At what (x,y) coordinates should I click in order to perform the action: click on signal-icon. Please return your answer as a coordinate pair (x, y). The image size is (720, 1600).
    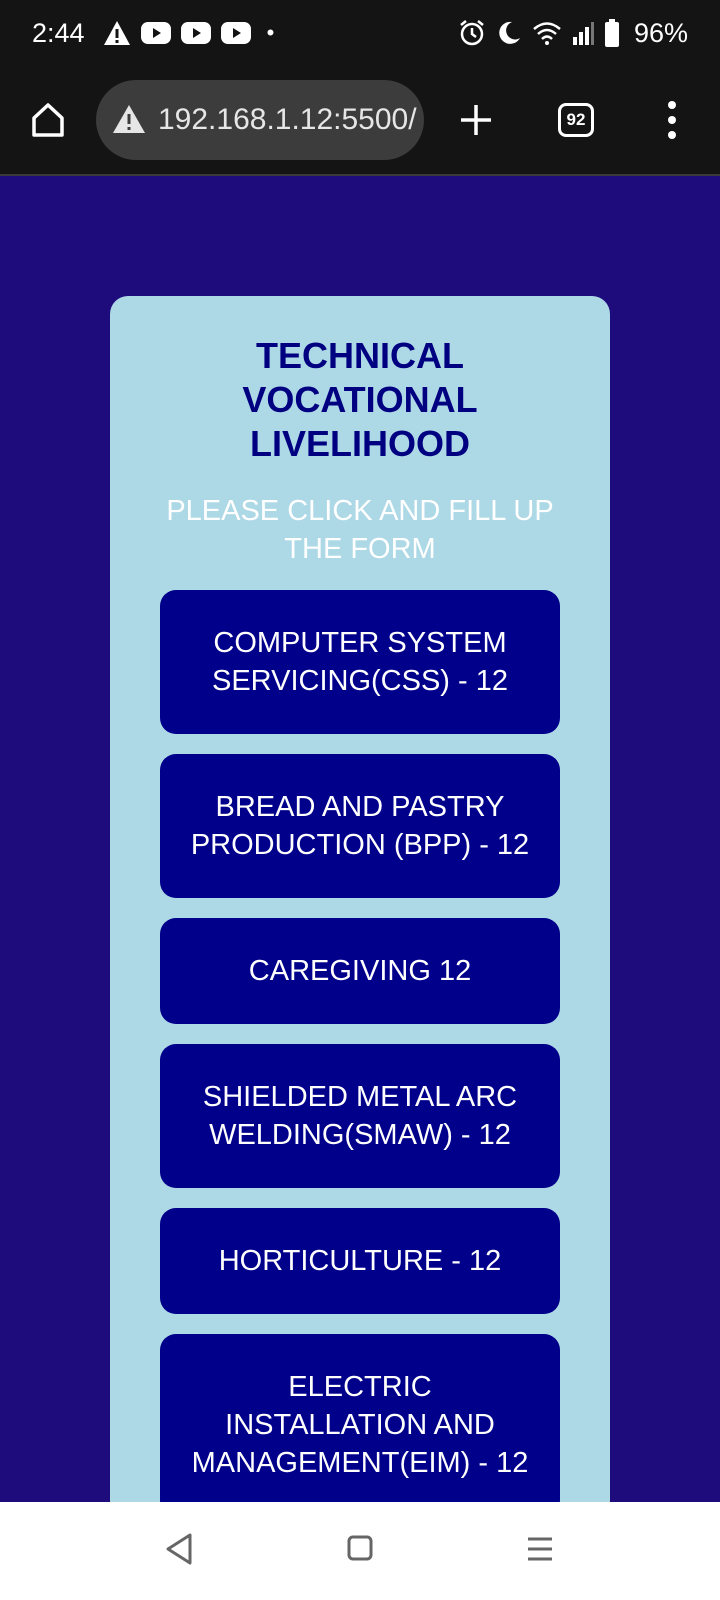
    Looking at the image, I should click on (583, 33).